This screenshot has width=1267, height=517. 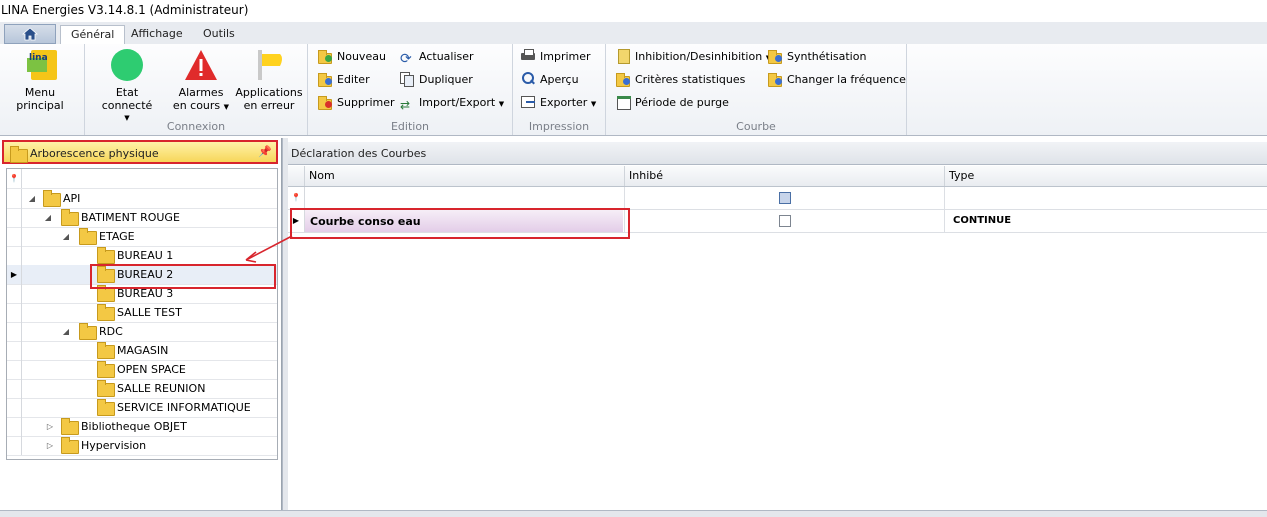 I want to click on annotation-arrow, so click(x=269, y=249).